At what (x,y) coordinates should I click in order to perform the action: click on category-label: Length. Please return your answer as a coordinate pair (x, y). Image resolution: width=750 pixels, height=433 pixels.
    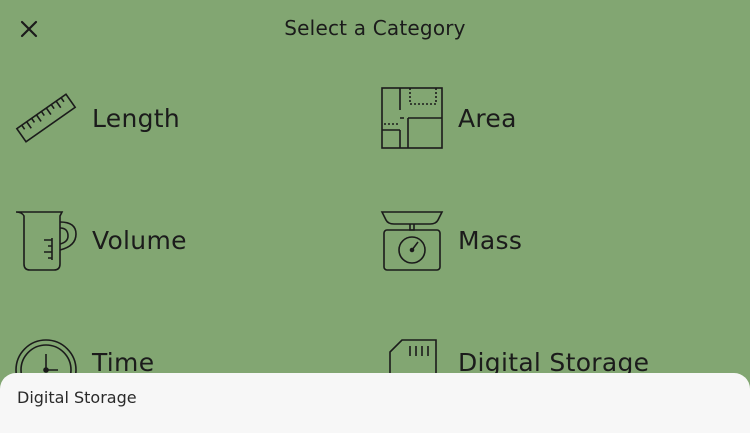
    Looking at the image, I should click on (136, 118).